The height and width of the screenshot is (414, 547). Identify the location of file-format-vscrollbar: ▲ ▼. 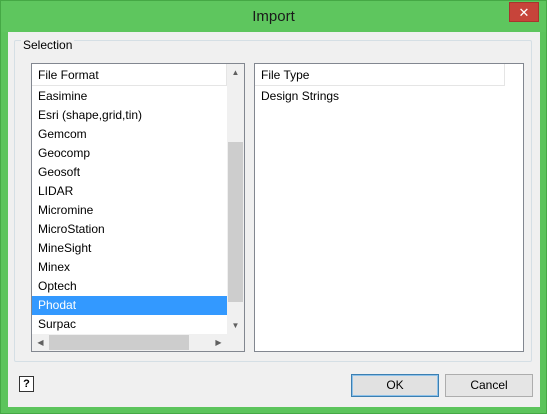
(235, 199).